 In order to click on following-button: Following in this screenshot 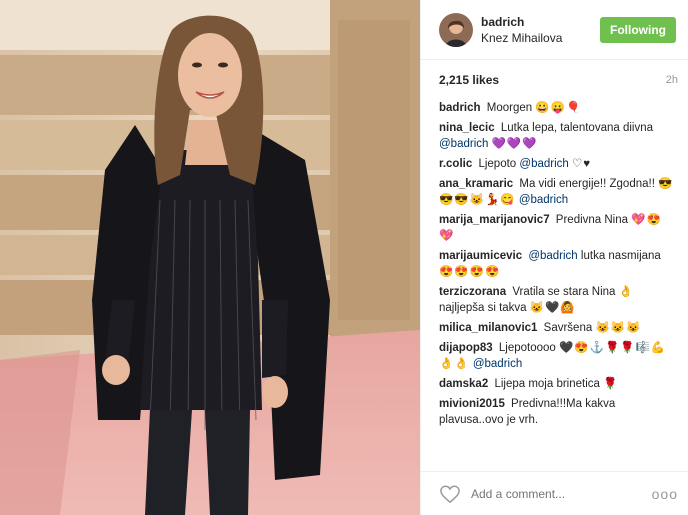, I will do `click(638, 29)`.